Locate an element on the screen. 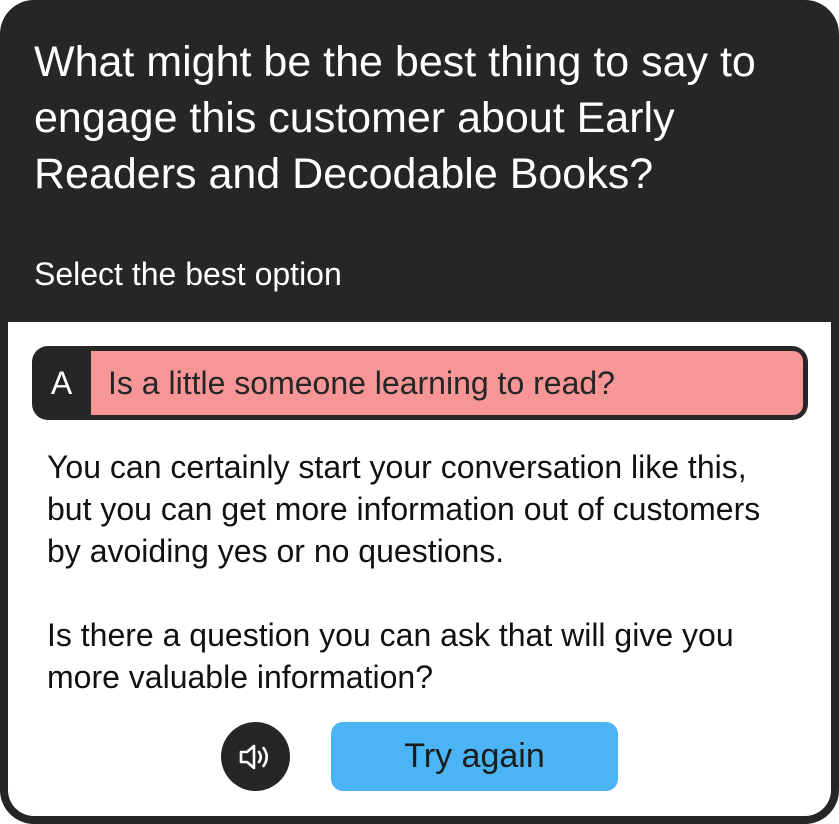  audio-button is located at coordinates (255, 756).